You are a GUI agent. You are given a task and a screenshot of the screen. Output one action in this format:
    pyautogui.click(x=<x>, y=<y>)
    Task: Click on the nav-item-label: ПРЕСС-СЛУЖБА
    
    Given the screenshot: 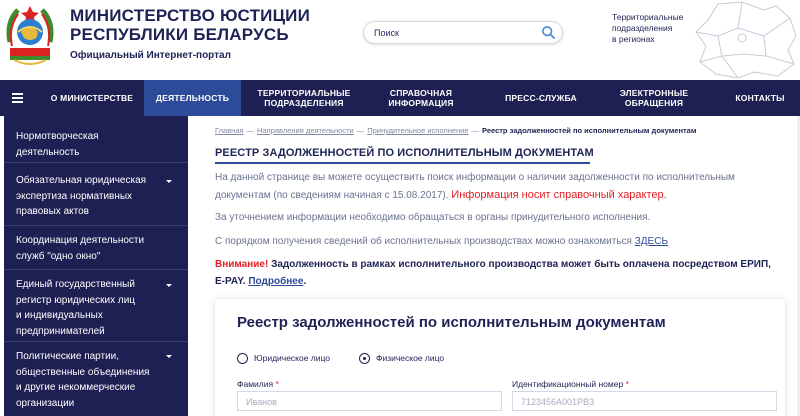 What is the action you would take?
    pyautogui.click(x=541, y=98)
    